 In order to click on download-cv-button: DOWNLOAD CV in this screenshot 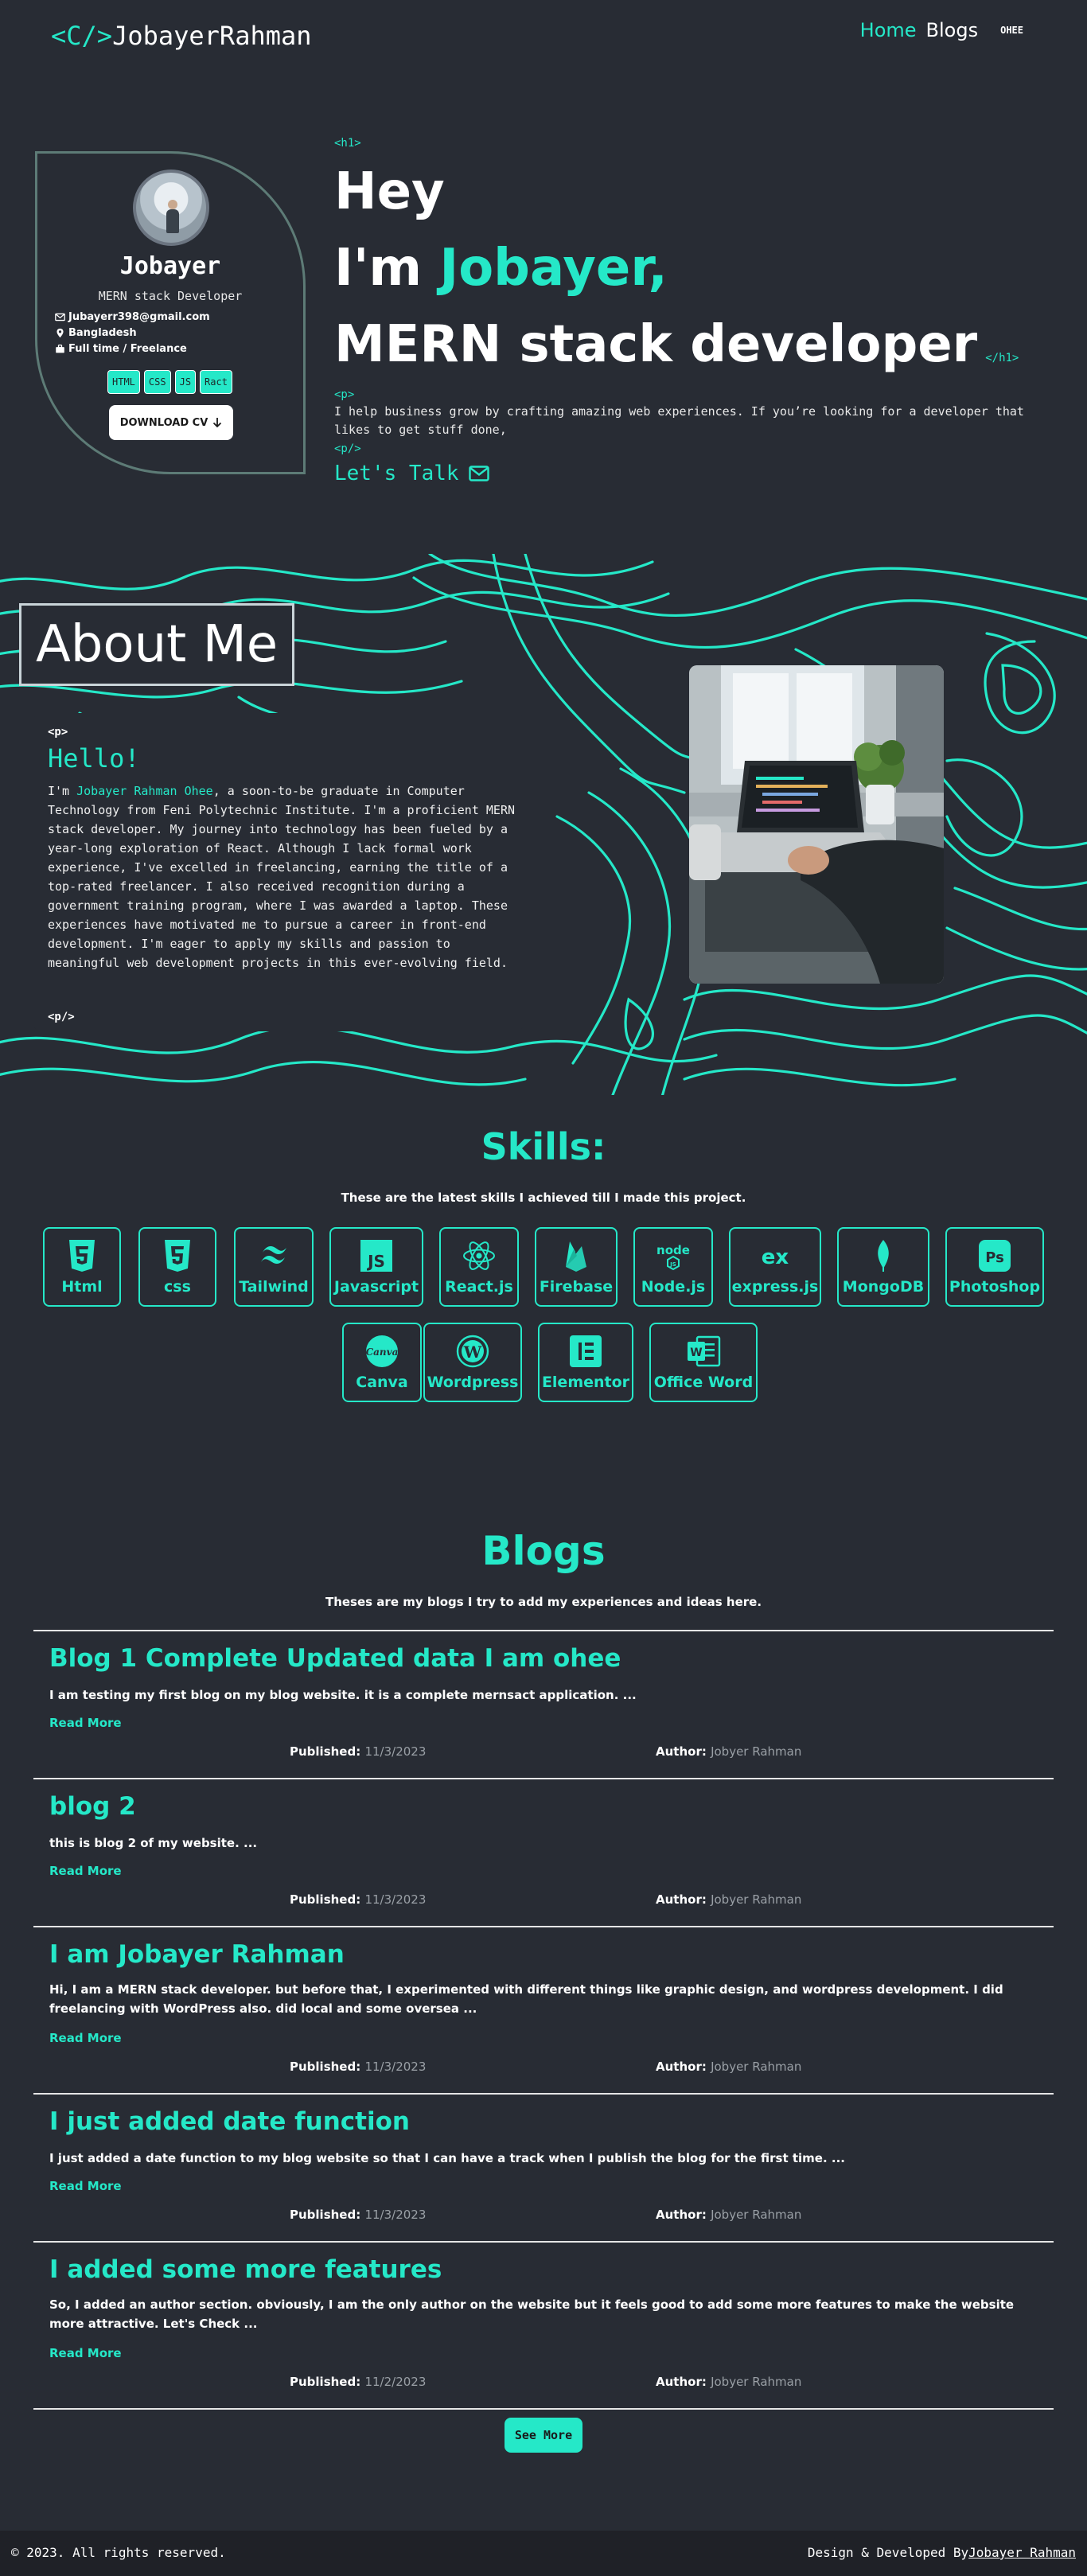, I will do `click(171, 422)`.